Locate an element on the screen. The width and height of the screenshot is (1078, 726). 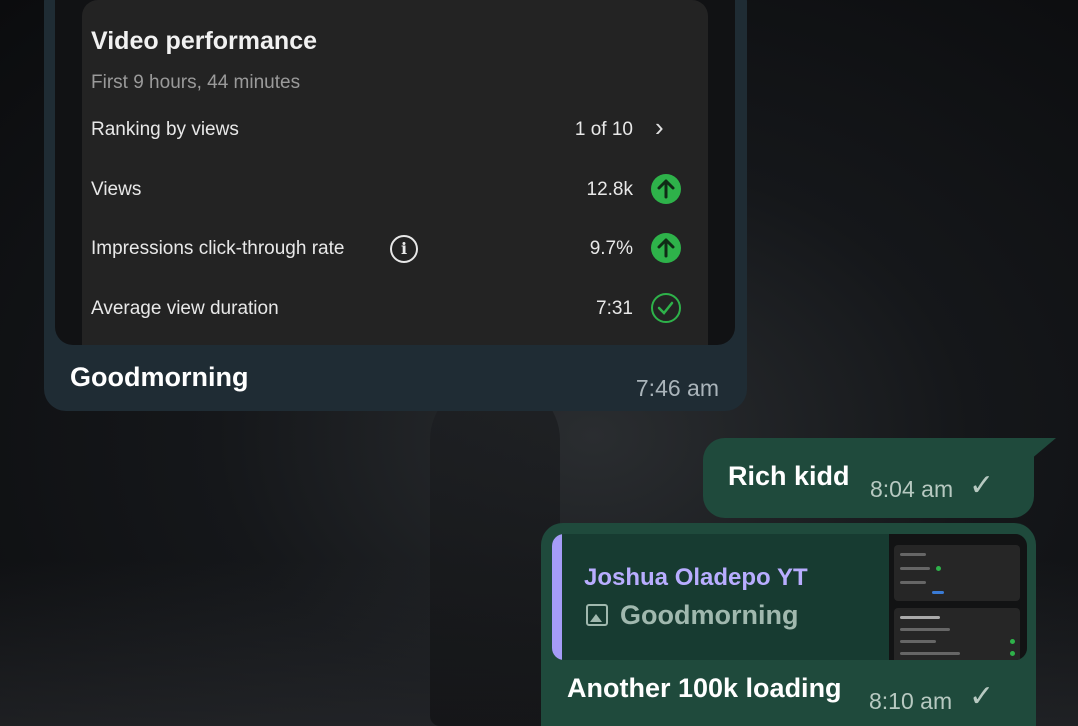
message-text: Rich kidd is located at coordinates (789, 476).